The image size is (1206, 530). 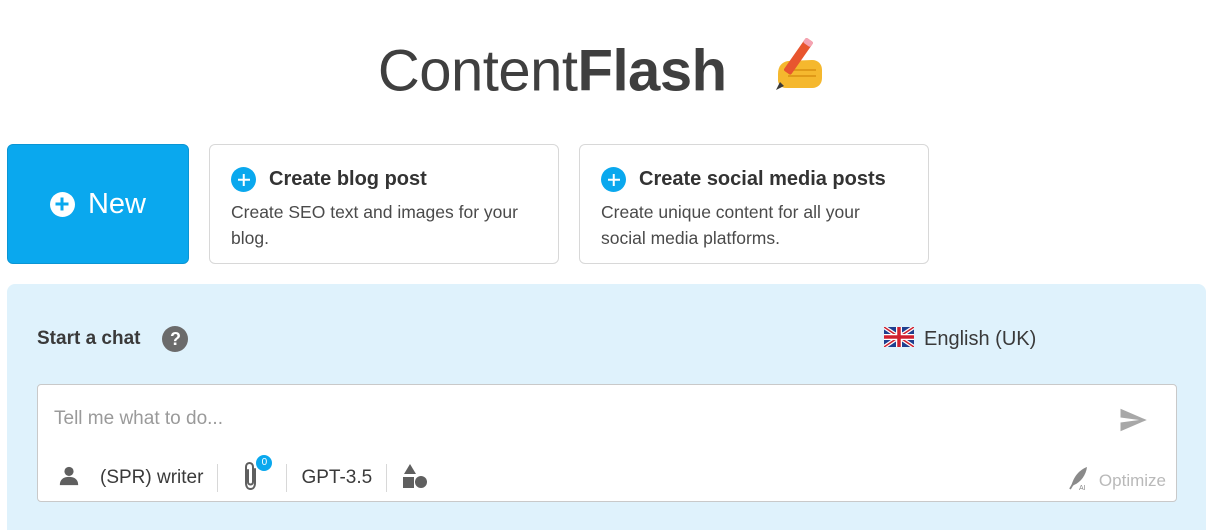 I want to click on optimize-button: AI Optimize, so click(x=1116, y=480).